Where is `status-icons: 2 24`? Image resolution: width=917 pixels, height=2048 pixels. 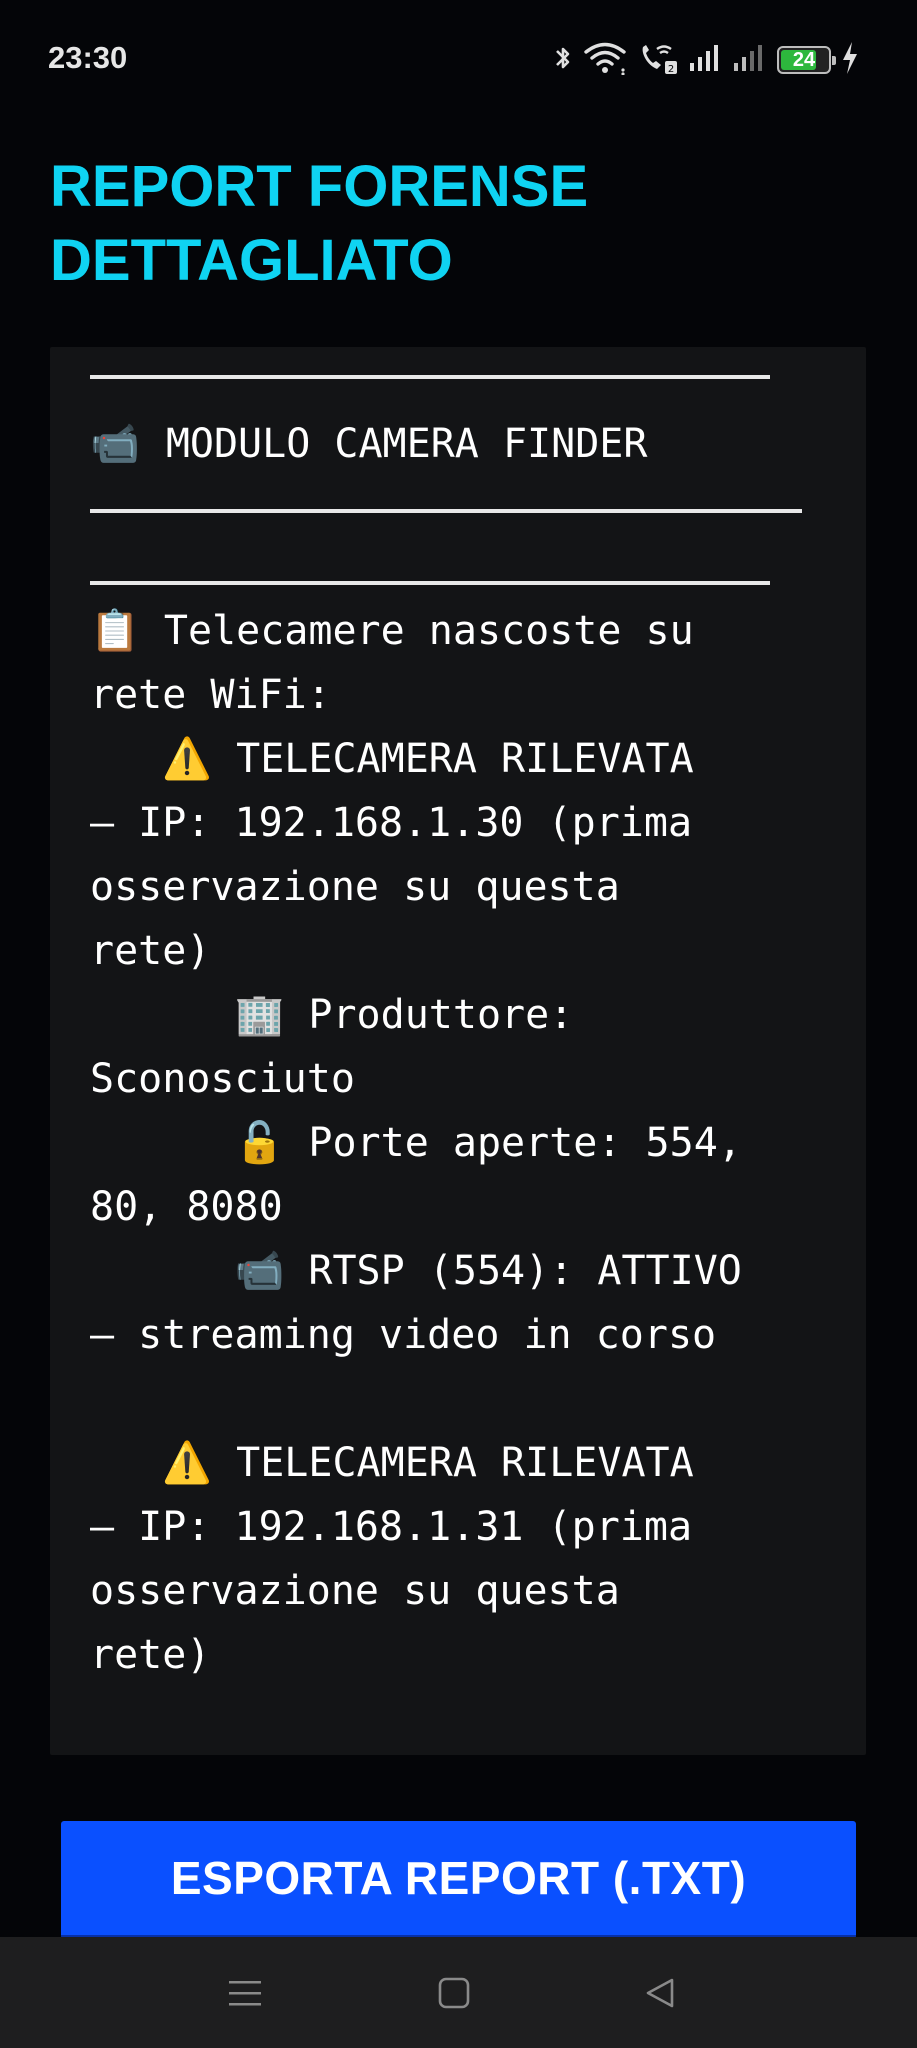 status-icons: 2 24 is located at coordinates (706, 60).